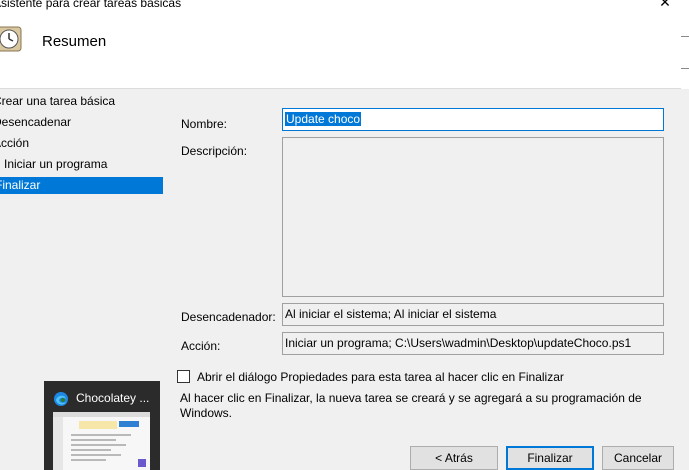 The height and width of the screenshot is (470, 689). Describe the element at coordinates (11, 39) in the screenshot. I see `clock-icon` at that location.